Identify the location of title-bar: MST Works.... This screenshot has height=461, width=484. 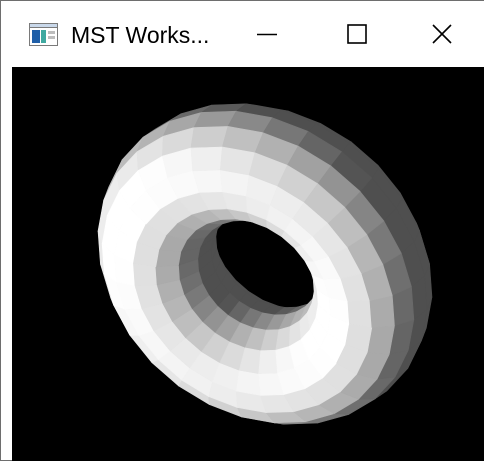
(242, 34).